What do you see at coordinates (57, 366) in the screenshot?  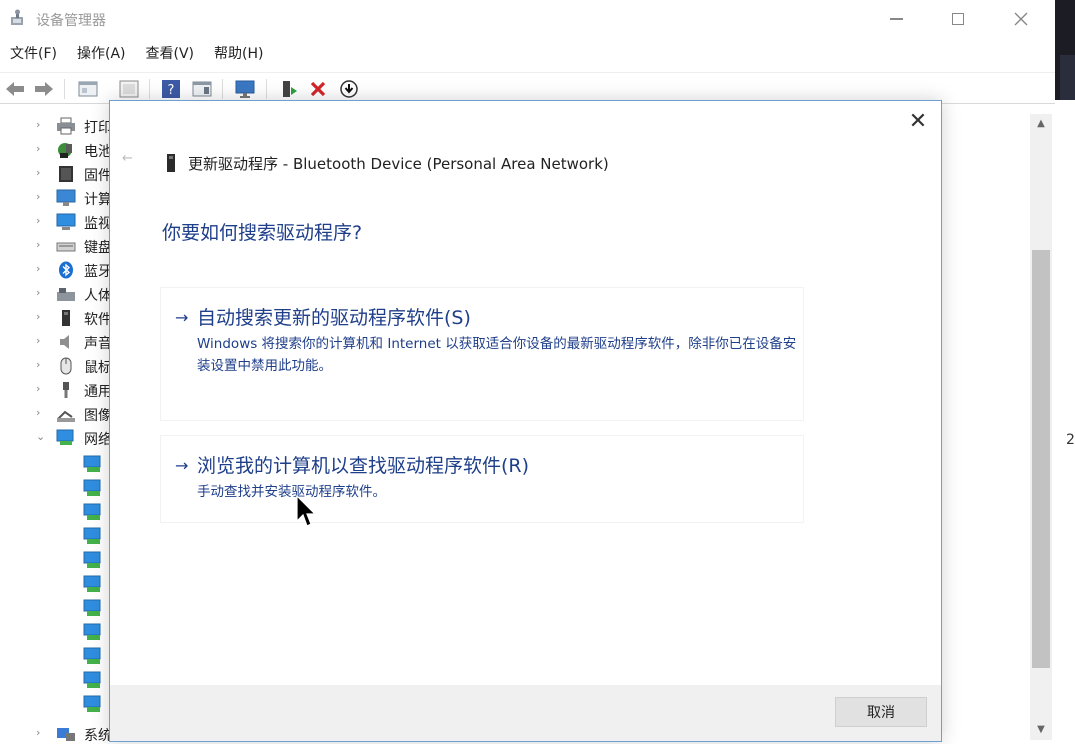 I see `tree-item: › 鼠标` at bounding box center [57, 366].